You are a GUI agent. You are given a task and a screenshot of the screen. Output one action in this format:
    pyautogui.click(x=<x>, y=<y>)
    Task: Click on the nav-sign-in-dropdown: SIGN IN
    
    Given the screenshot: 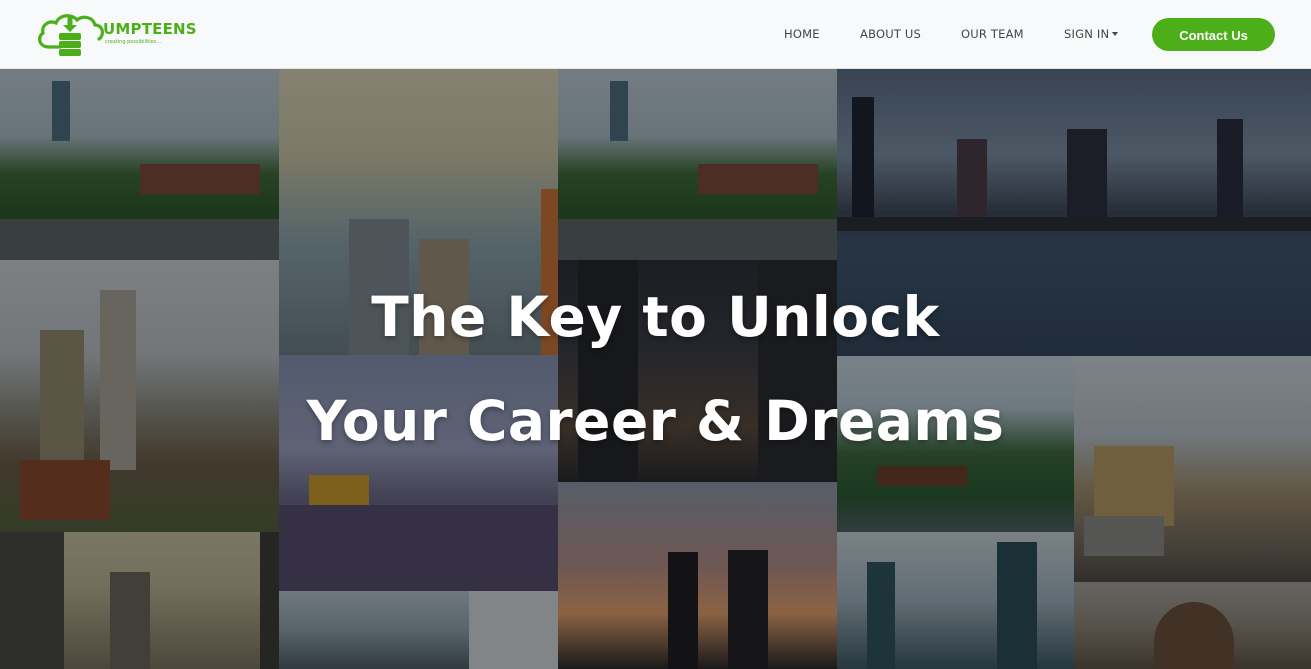 What is the action you would take?
    pyautogui.click(x=1091, y=34)
    